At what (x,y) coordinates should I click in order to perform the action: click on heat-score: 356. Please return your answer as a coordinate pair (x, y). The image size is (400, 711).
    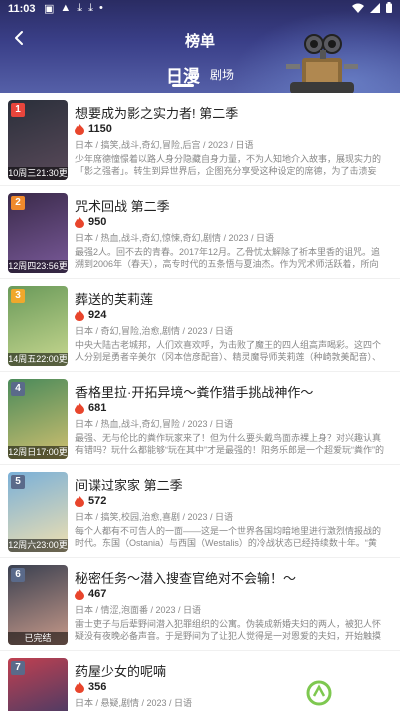
    Looking at the image, I should click on (90, 687).